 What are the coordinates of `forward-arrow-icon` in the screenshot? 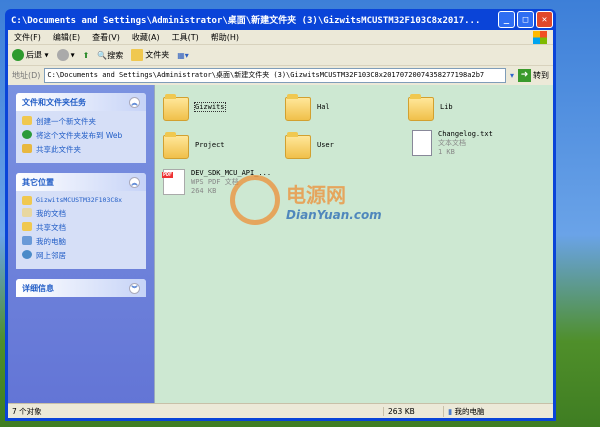 It's located at (62, 55).